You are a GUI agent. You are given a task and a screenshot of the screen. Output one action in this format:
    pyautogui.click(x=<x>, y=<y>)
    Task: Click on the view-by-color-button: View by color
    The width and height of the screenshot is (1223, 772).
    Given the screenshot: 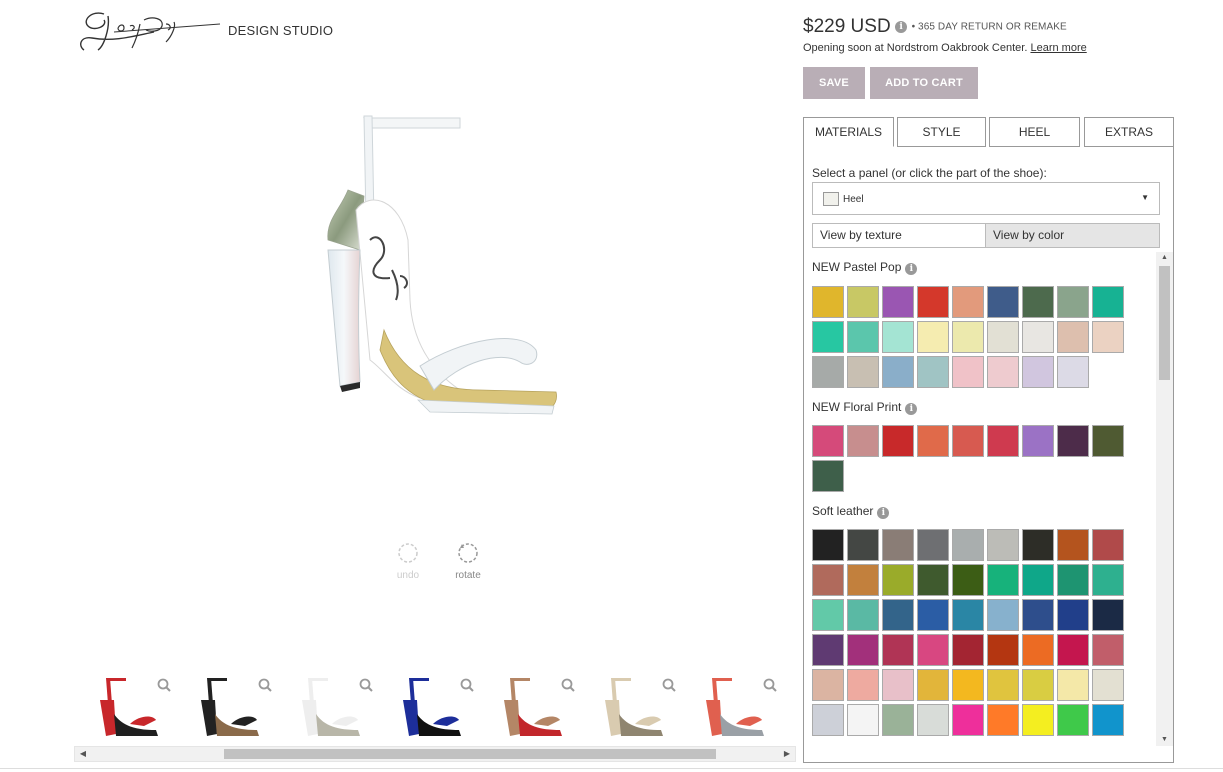 What is the action you would take?
    pyautogui.click(x=1072, y=235)
    